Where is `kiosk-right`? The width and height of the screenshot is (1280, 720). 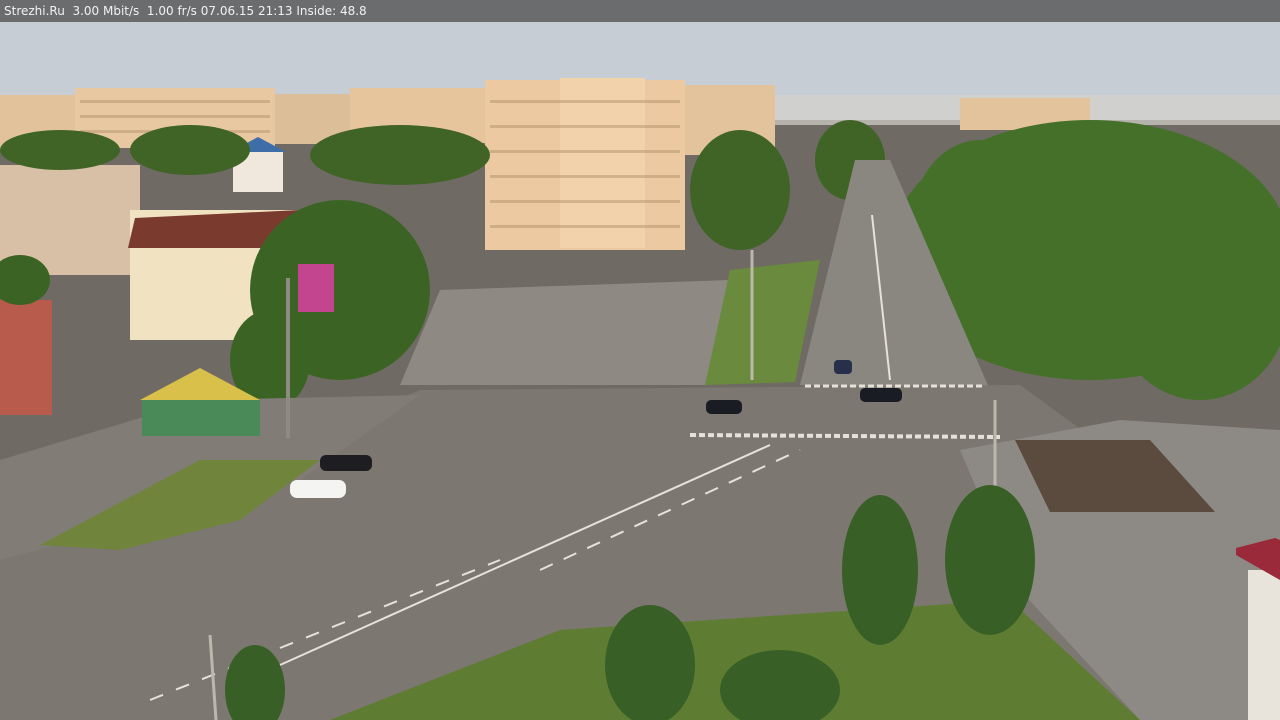
kiosk-right is located at coordinates (1264, 645).